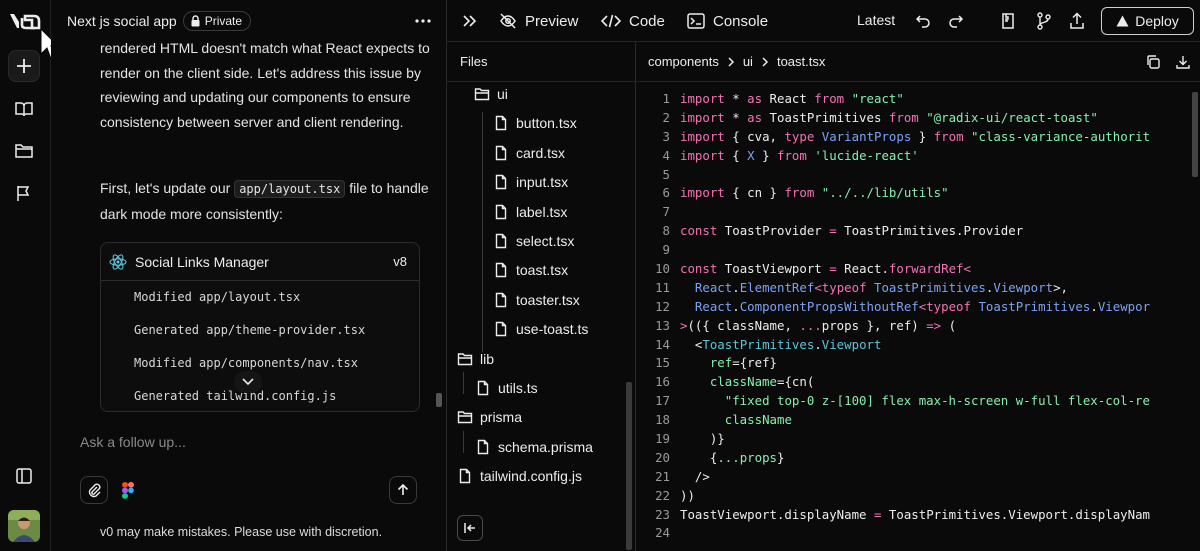  What do you see at coordinates (736, 155) in the screenshot?
I see `code-token: {` at bounding box center [736, 155].